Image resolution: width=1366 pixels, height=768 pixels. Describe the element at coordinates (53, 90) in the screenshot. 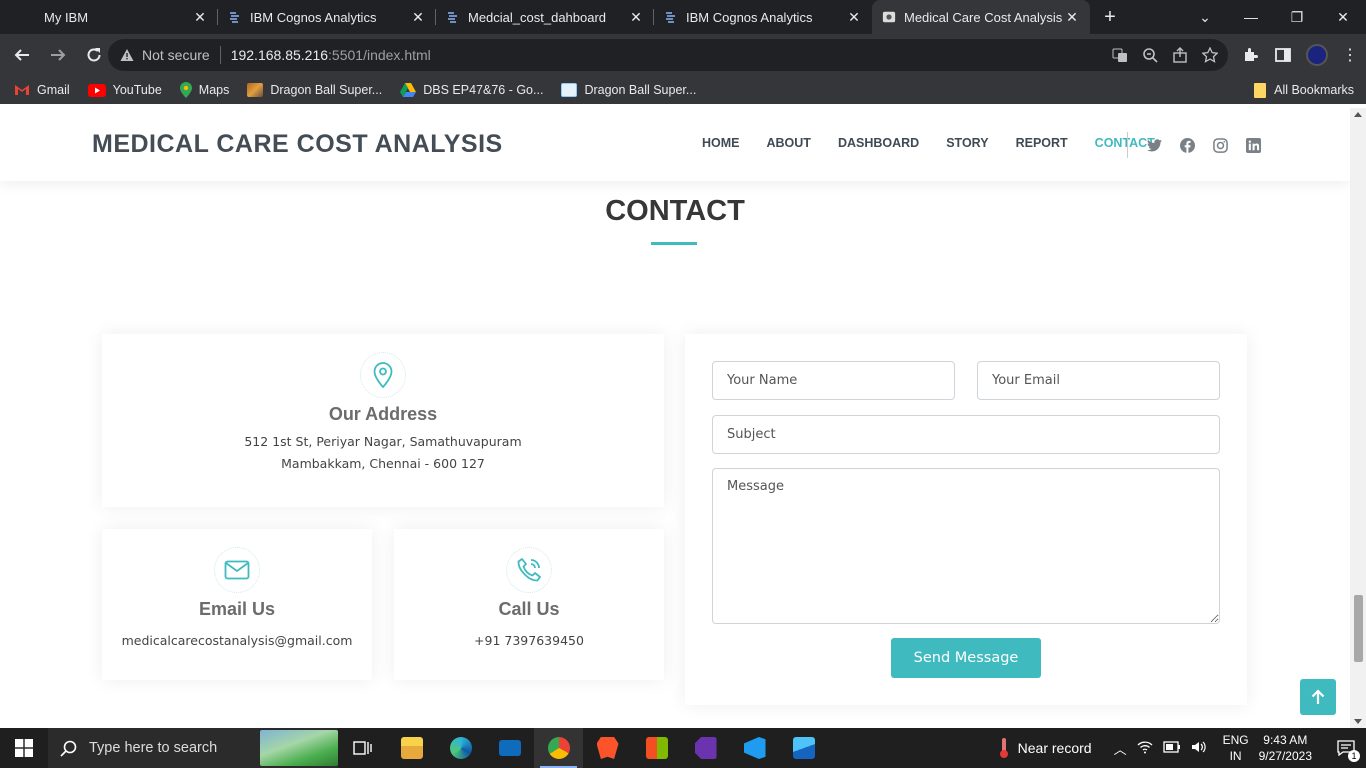

I see `bookmark-label: Gmail` at that location.